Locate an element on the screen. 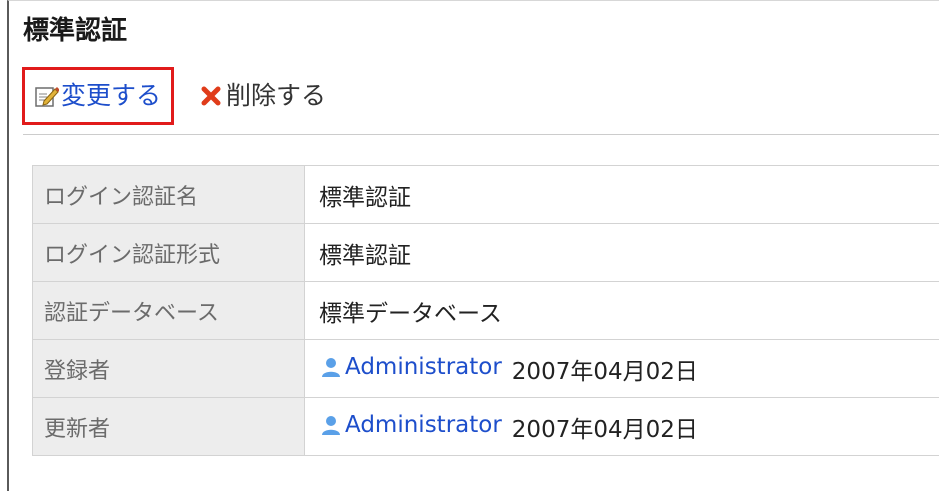 This screenshot has width=939, height=491. row-value-auth-format: 標準認証 is located at coordinates (621, 252).